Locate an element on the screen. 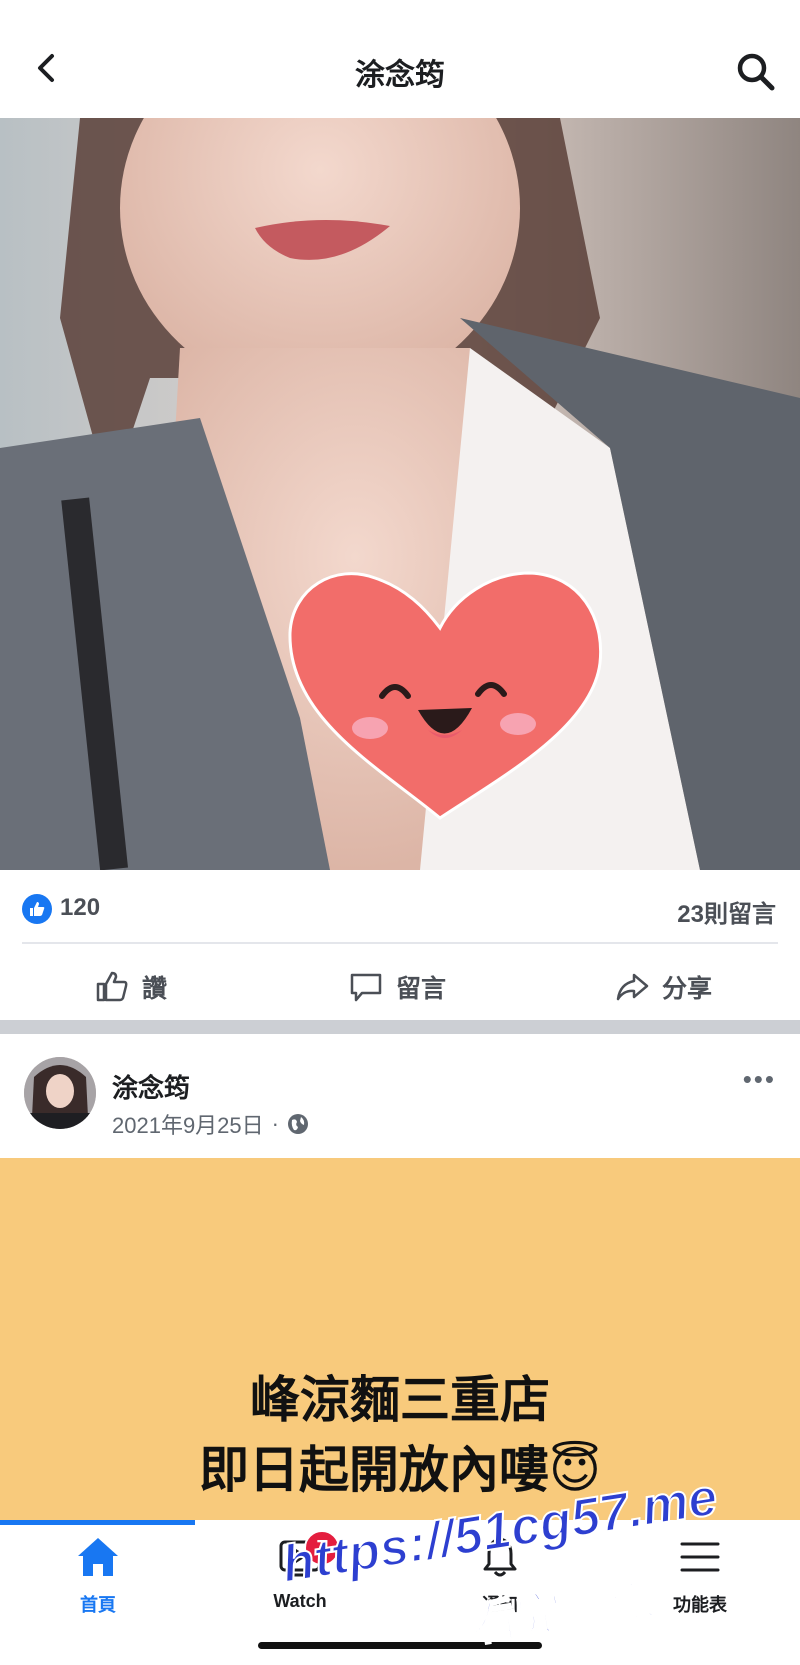  post-author: 涂念筠 is located at coordinates (151, 1086).